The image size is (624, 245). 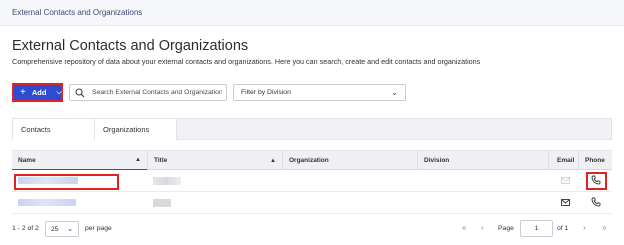 I want to click on column-header-label: Organization, so click(x=309, y=160).